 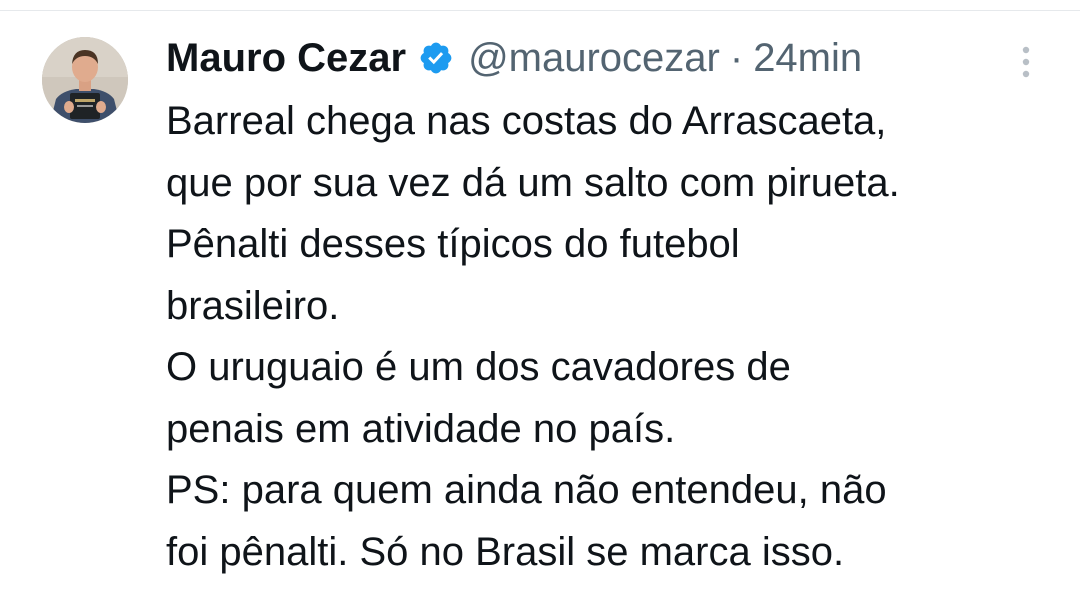 What do you see at coordinates (533, 182) in the screenshot?
I see `tweet-text-line: que por sua vez dá um salto com pirueta.` at bounding box center [533, 182].